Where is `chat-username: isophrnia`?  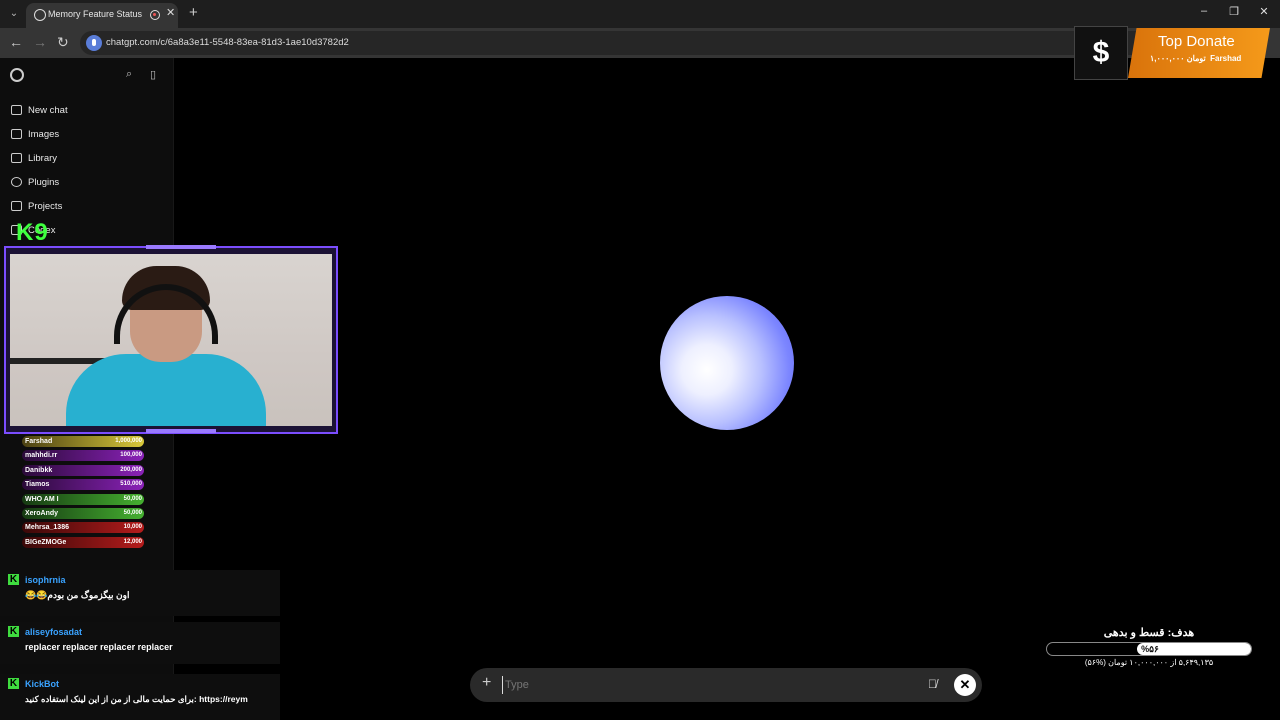 chat-username: isophrnia is located at coordinates (45, 580).